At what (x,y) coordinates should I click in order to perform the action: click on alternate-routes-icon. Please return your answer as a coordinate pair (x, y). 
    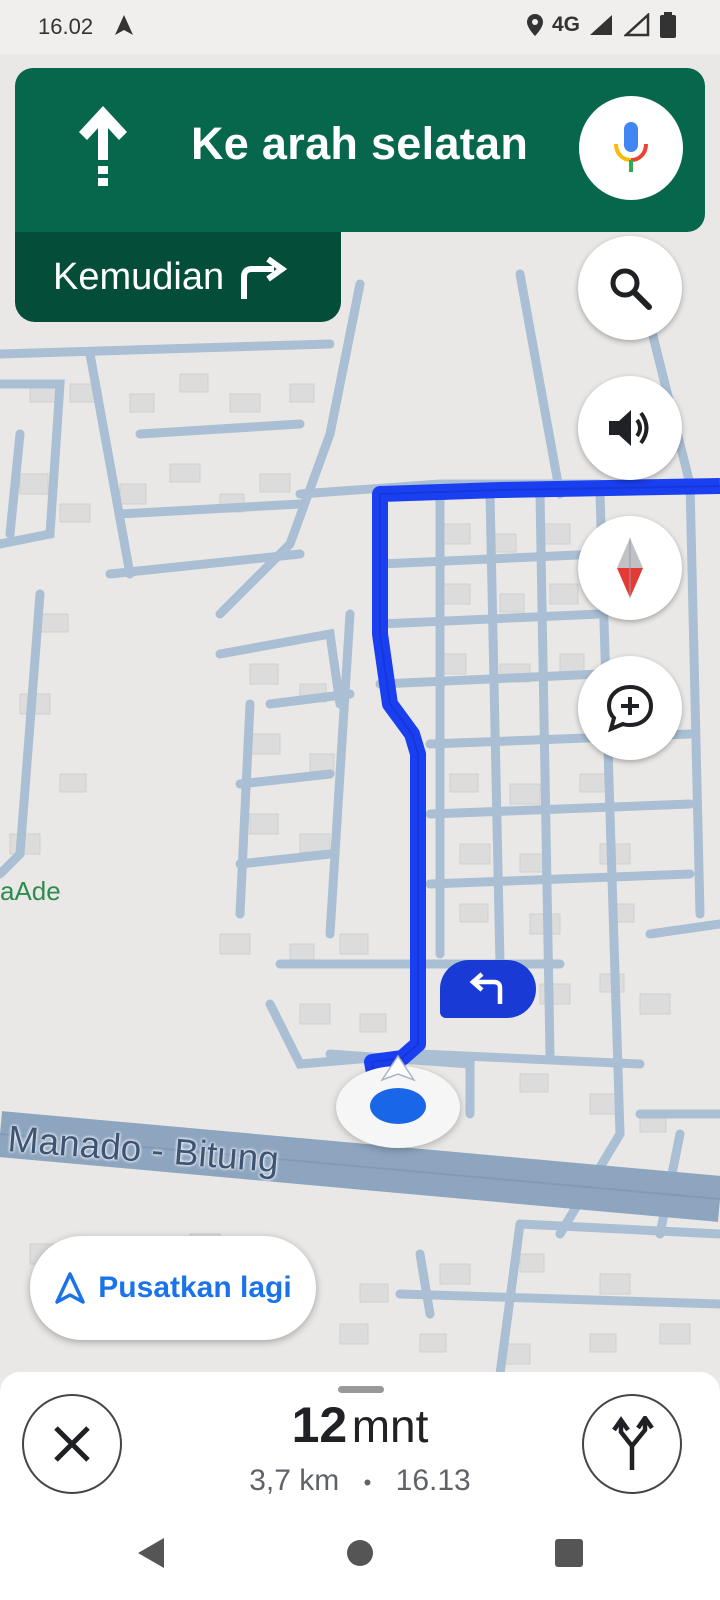
    Looking at the image, I should click on (633, 1443).